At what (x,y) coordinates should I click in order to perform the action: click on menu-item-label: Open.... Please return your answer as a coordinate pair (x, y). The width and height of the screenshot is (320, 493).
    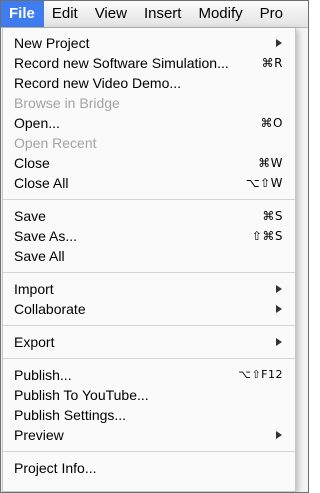
    Looking at the image, I should click on (37, 123).